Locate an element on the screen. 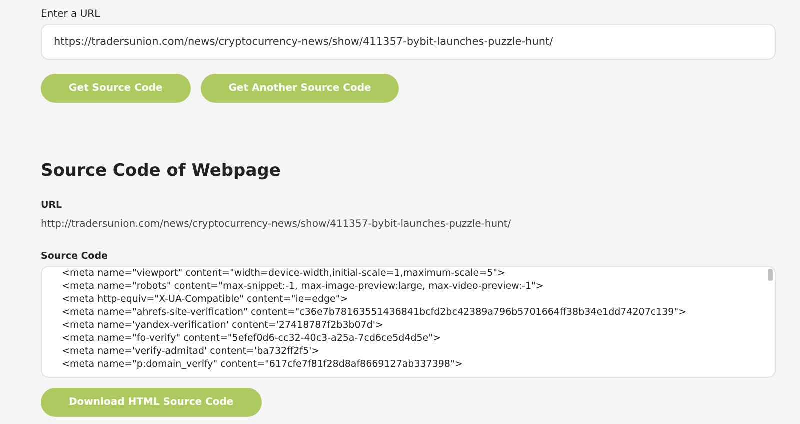 The height and width of the screenshot is (424, 800). url-input-field: https://tradersunion.com/news/cryptocurrency-news/show/411357-bybit-launches-puzzle-hunt/ is located at coordinates (408, 42).